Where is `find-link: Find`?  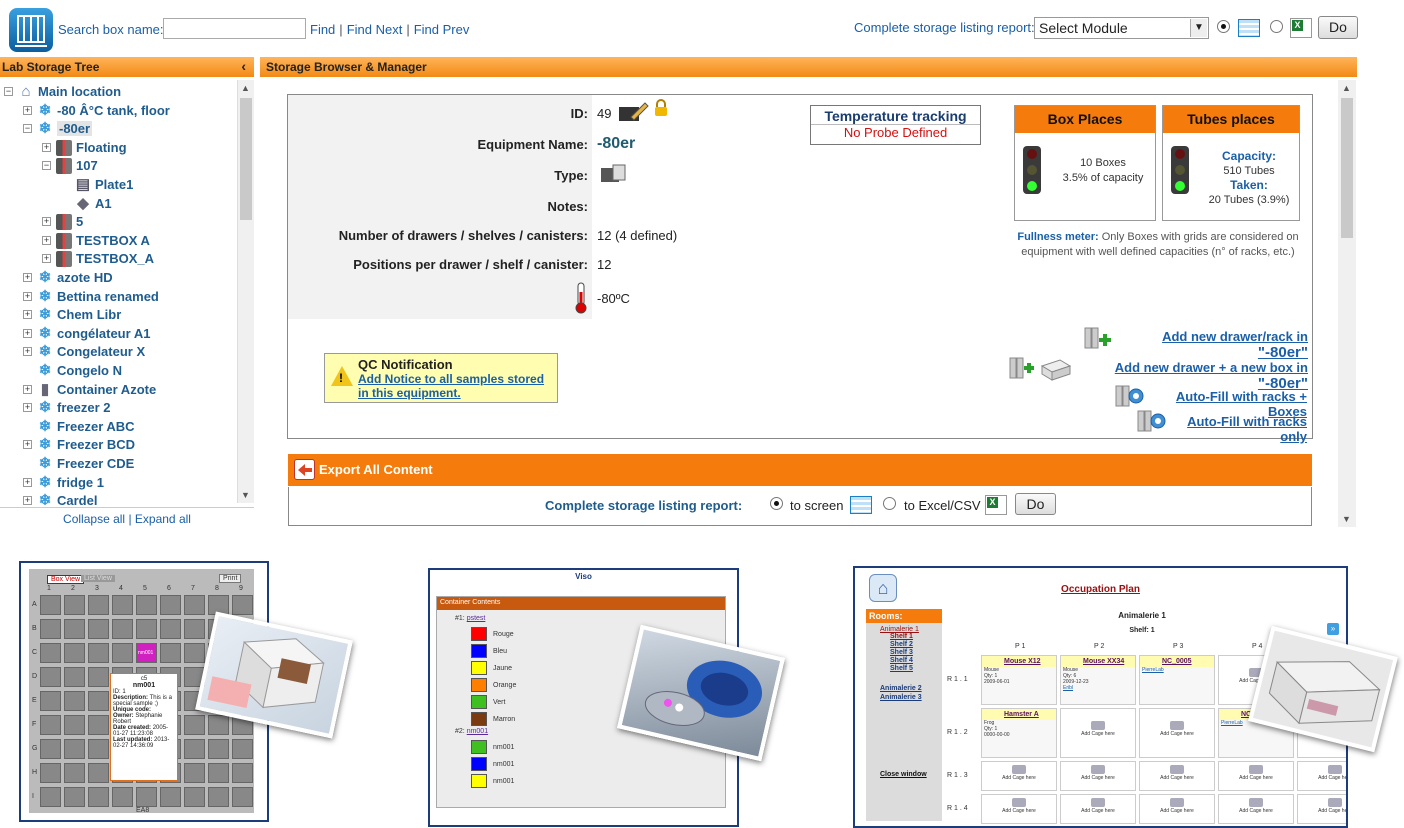
find-link: Find is located at coordinates (322, 29).